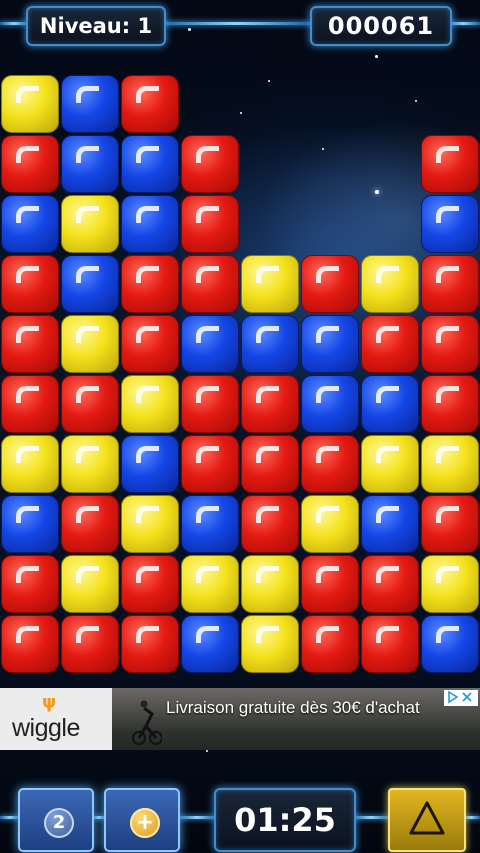 The height and width of the screenshot is (853, 480). I want to click on level-indicator: Niveau: 1, so click(96, 26).